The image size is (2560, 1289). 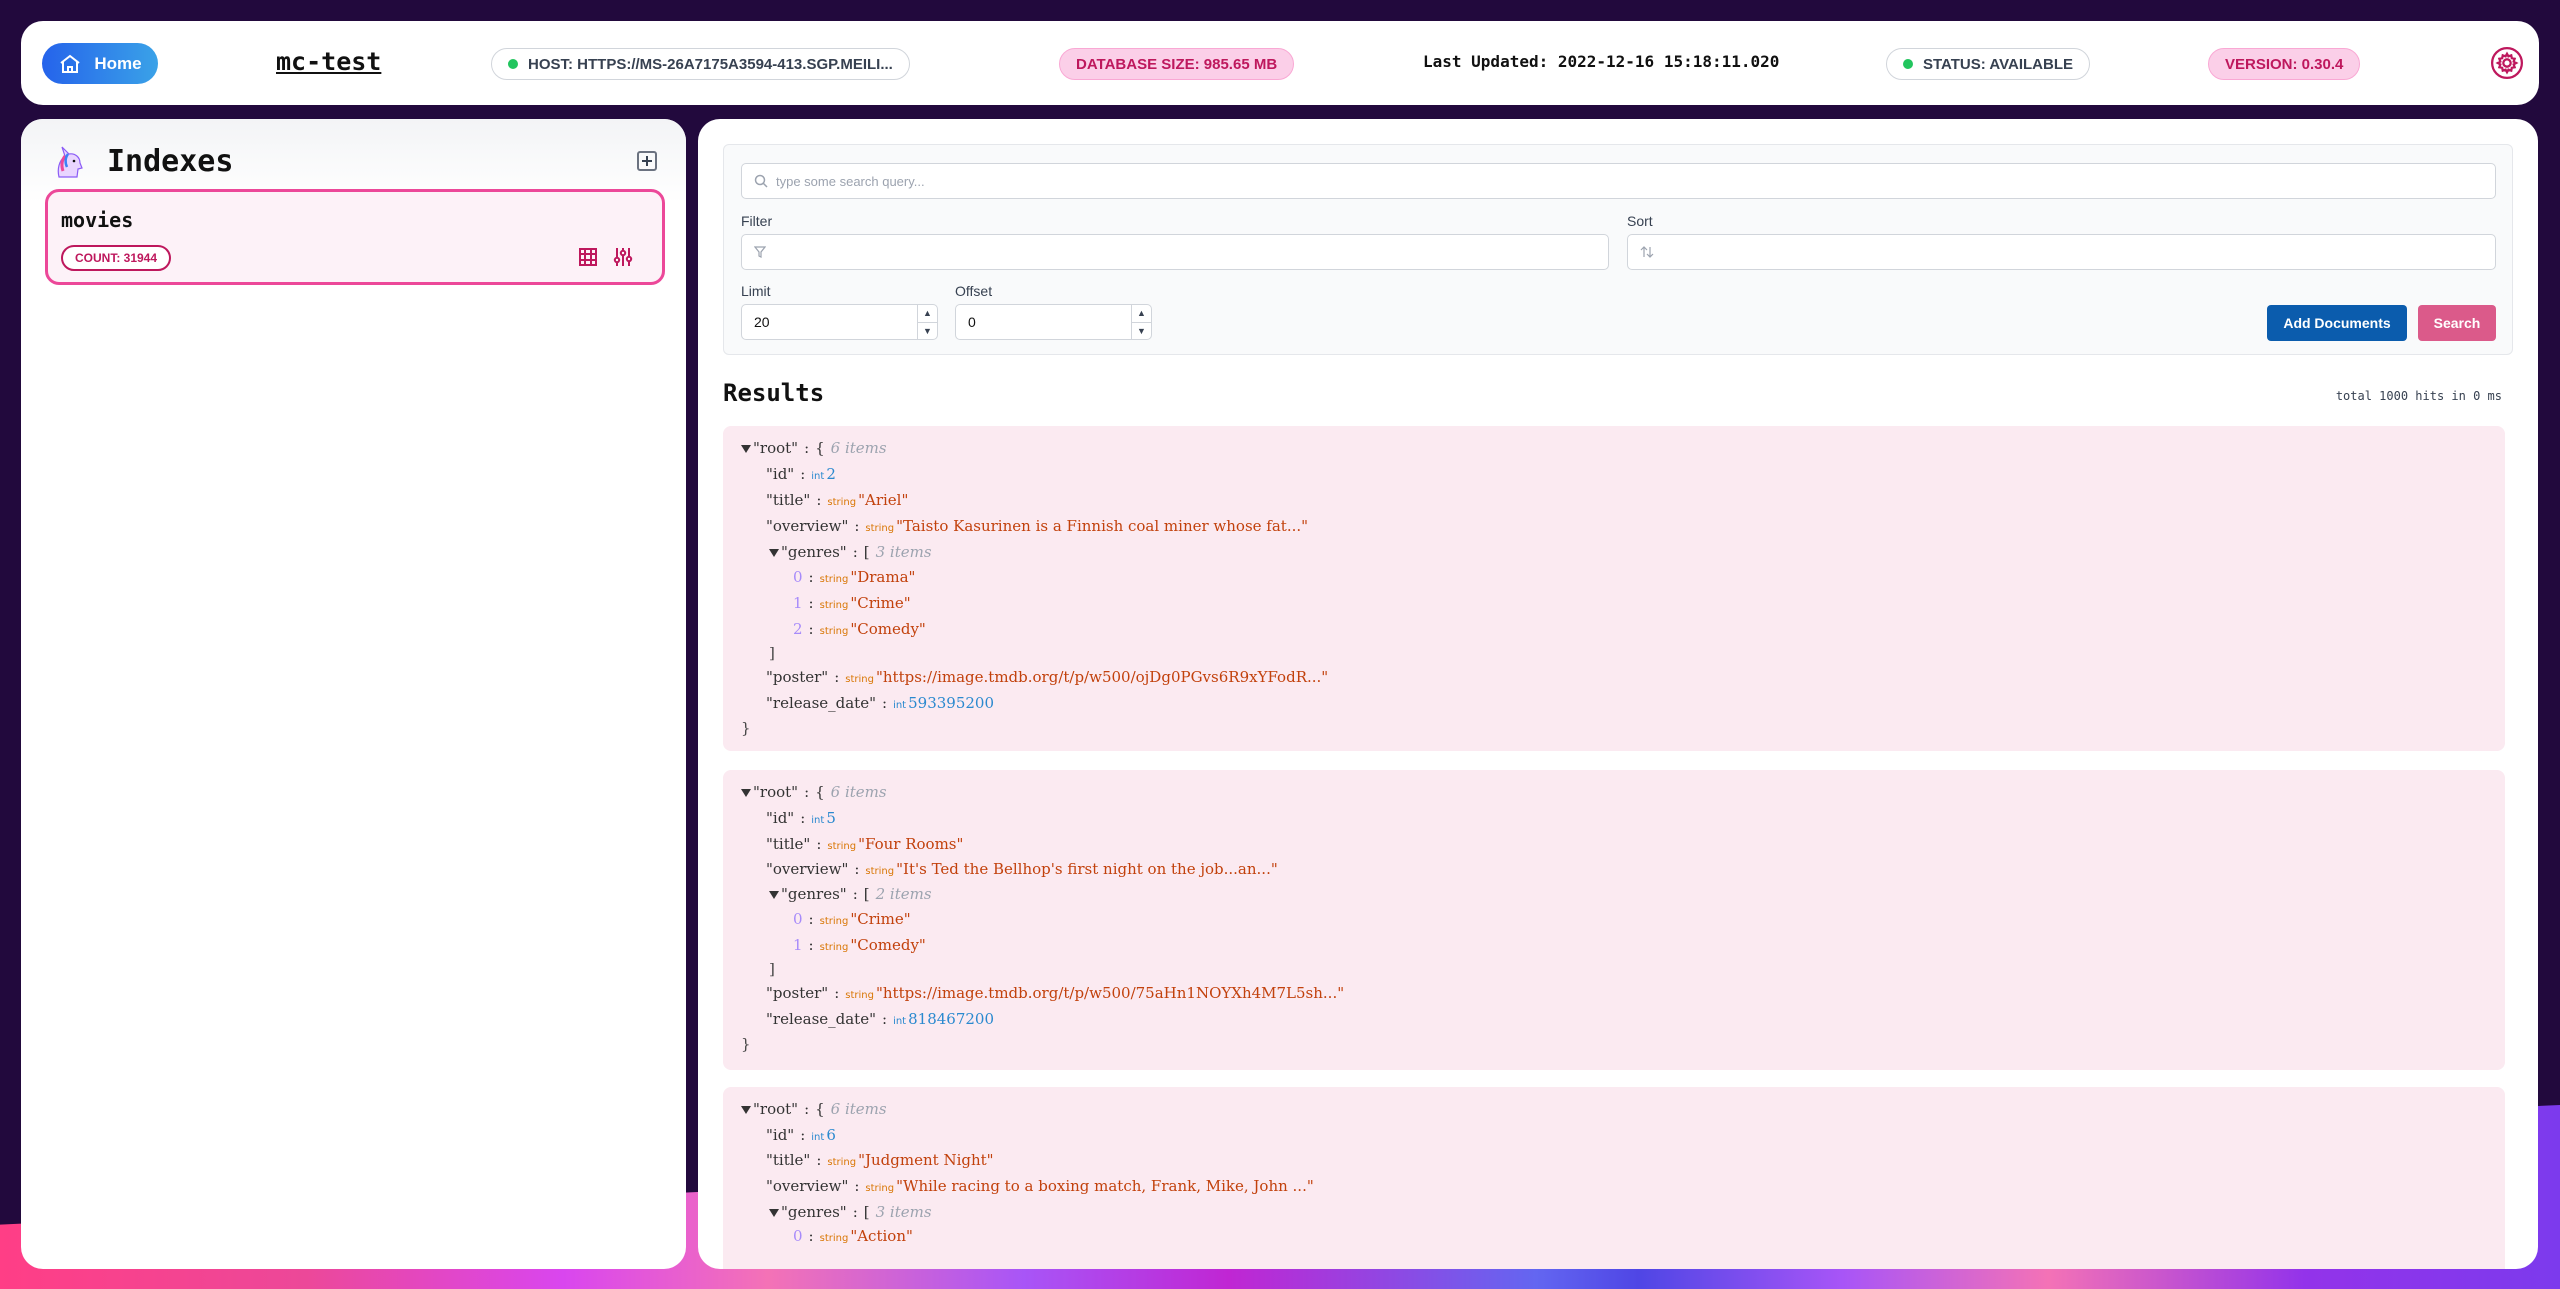 I want to click on json-id-line: "id": int 5, so click(x=801, y=818).